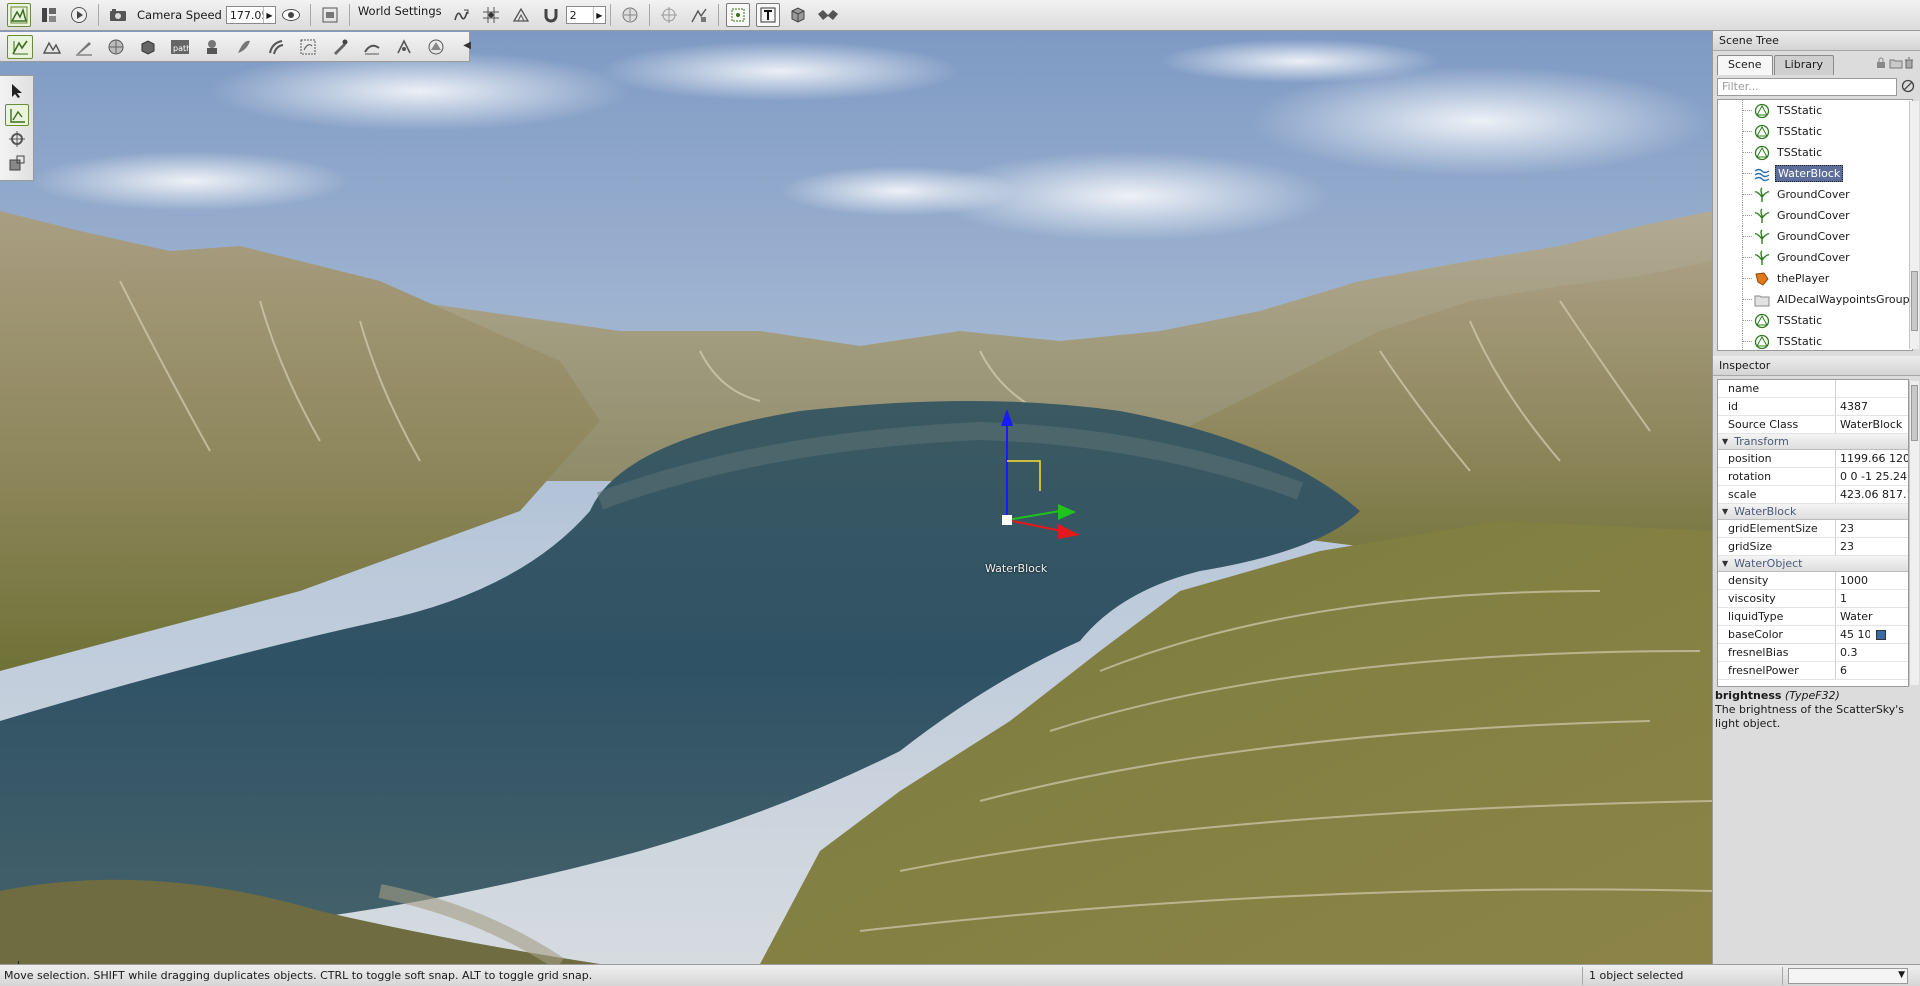 Image resolution: width=1920 pixels, height=986 pixels. What do you see at coordinates (1813, 635) in the screenshot?
I see `property-row-base-color: baseColor 45 108` at bounding box center [1813, 635].